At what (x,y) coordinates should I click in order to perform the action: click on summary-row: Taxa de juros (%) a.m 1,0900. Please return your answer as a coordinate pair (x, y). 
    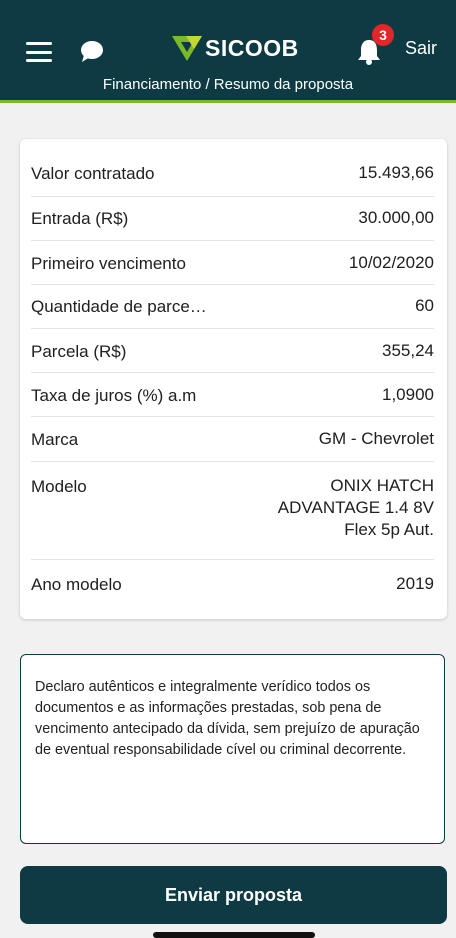
    Looking at the image, I should click on (232, 394).